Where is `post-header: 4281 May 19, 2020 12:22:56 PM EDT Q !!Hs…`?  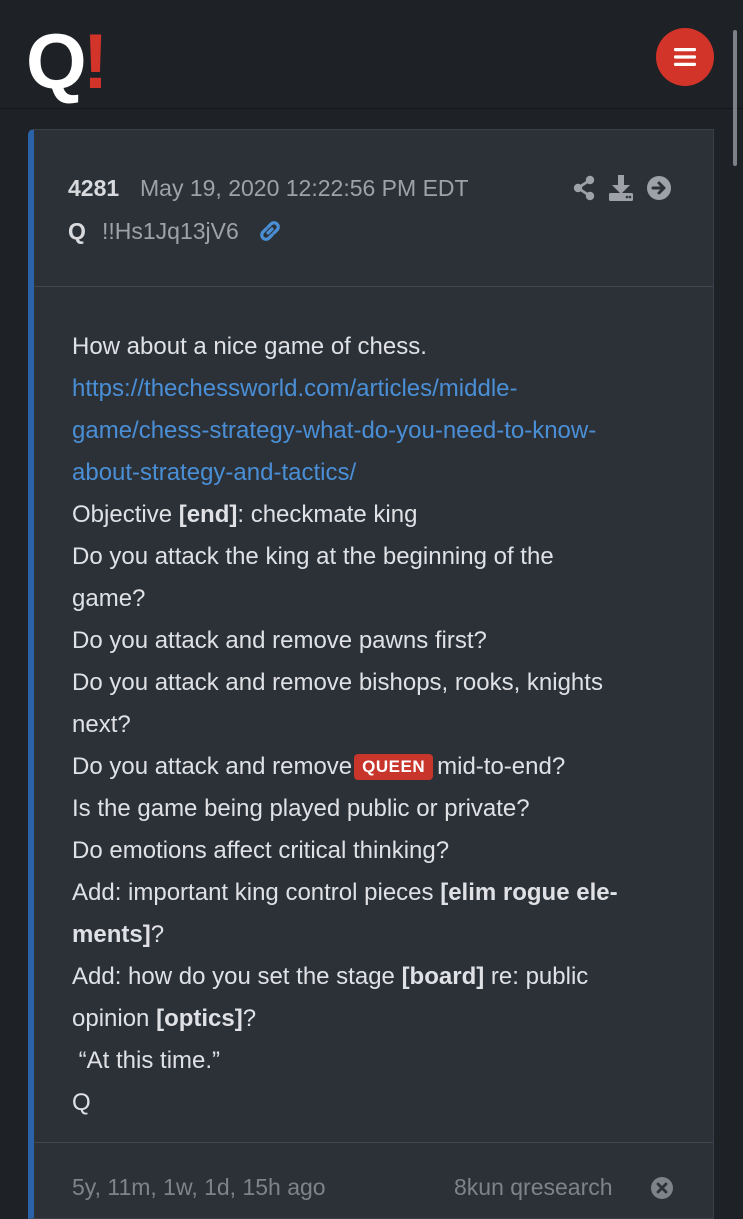 post-header: 4281 May 19, 2020 12:22:56 PM EDT Q !!Hs… is located at coordinates (374, 208).